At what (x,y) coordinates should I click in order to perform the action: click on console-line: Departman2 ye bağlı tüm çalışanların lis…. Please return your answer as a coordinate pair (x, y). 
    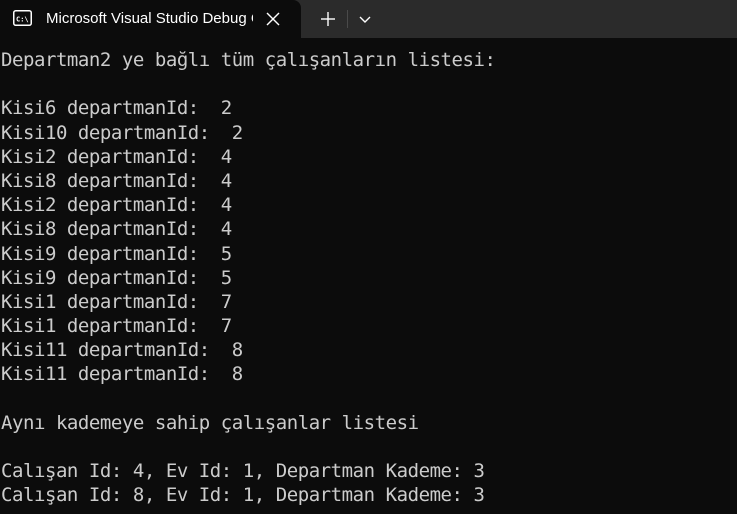
    Looking at the image, I should click on (248, 60).